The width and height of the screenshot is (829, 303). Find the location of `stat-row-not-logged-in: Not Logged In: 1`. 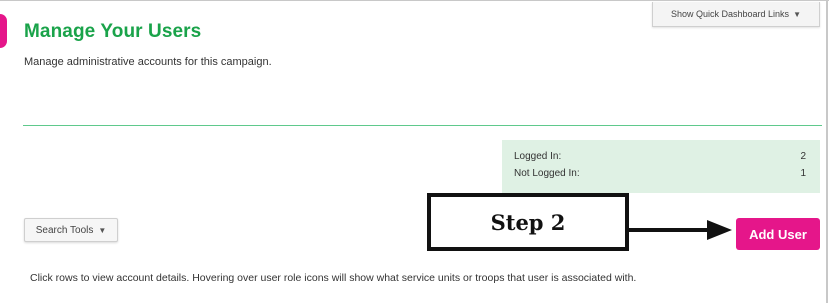

stat-row-not-logged-in: Not Logged In: 1 is located at coordinates (660, 173).